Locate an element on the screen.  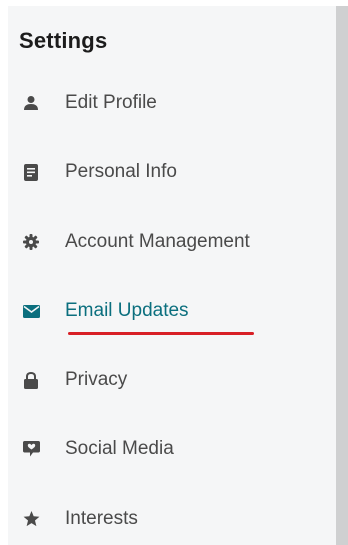
sidebar-item-personal-info: Personal Info is located at coordinates (168, 172).